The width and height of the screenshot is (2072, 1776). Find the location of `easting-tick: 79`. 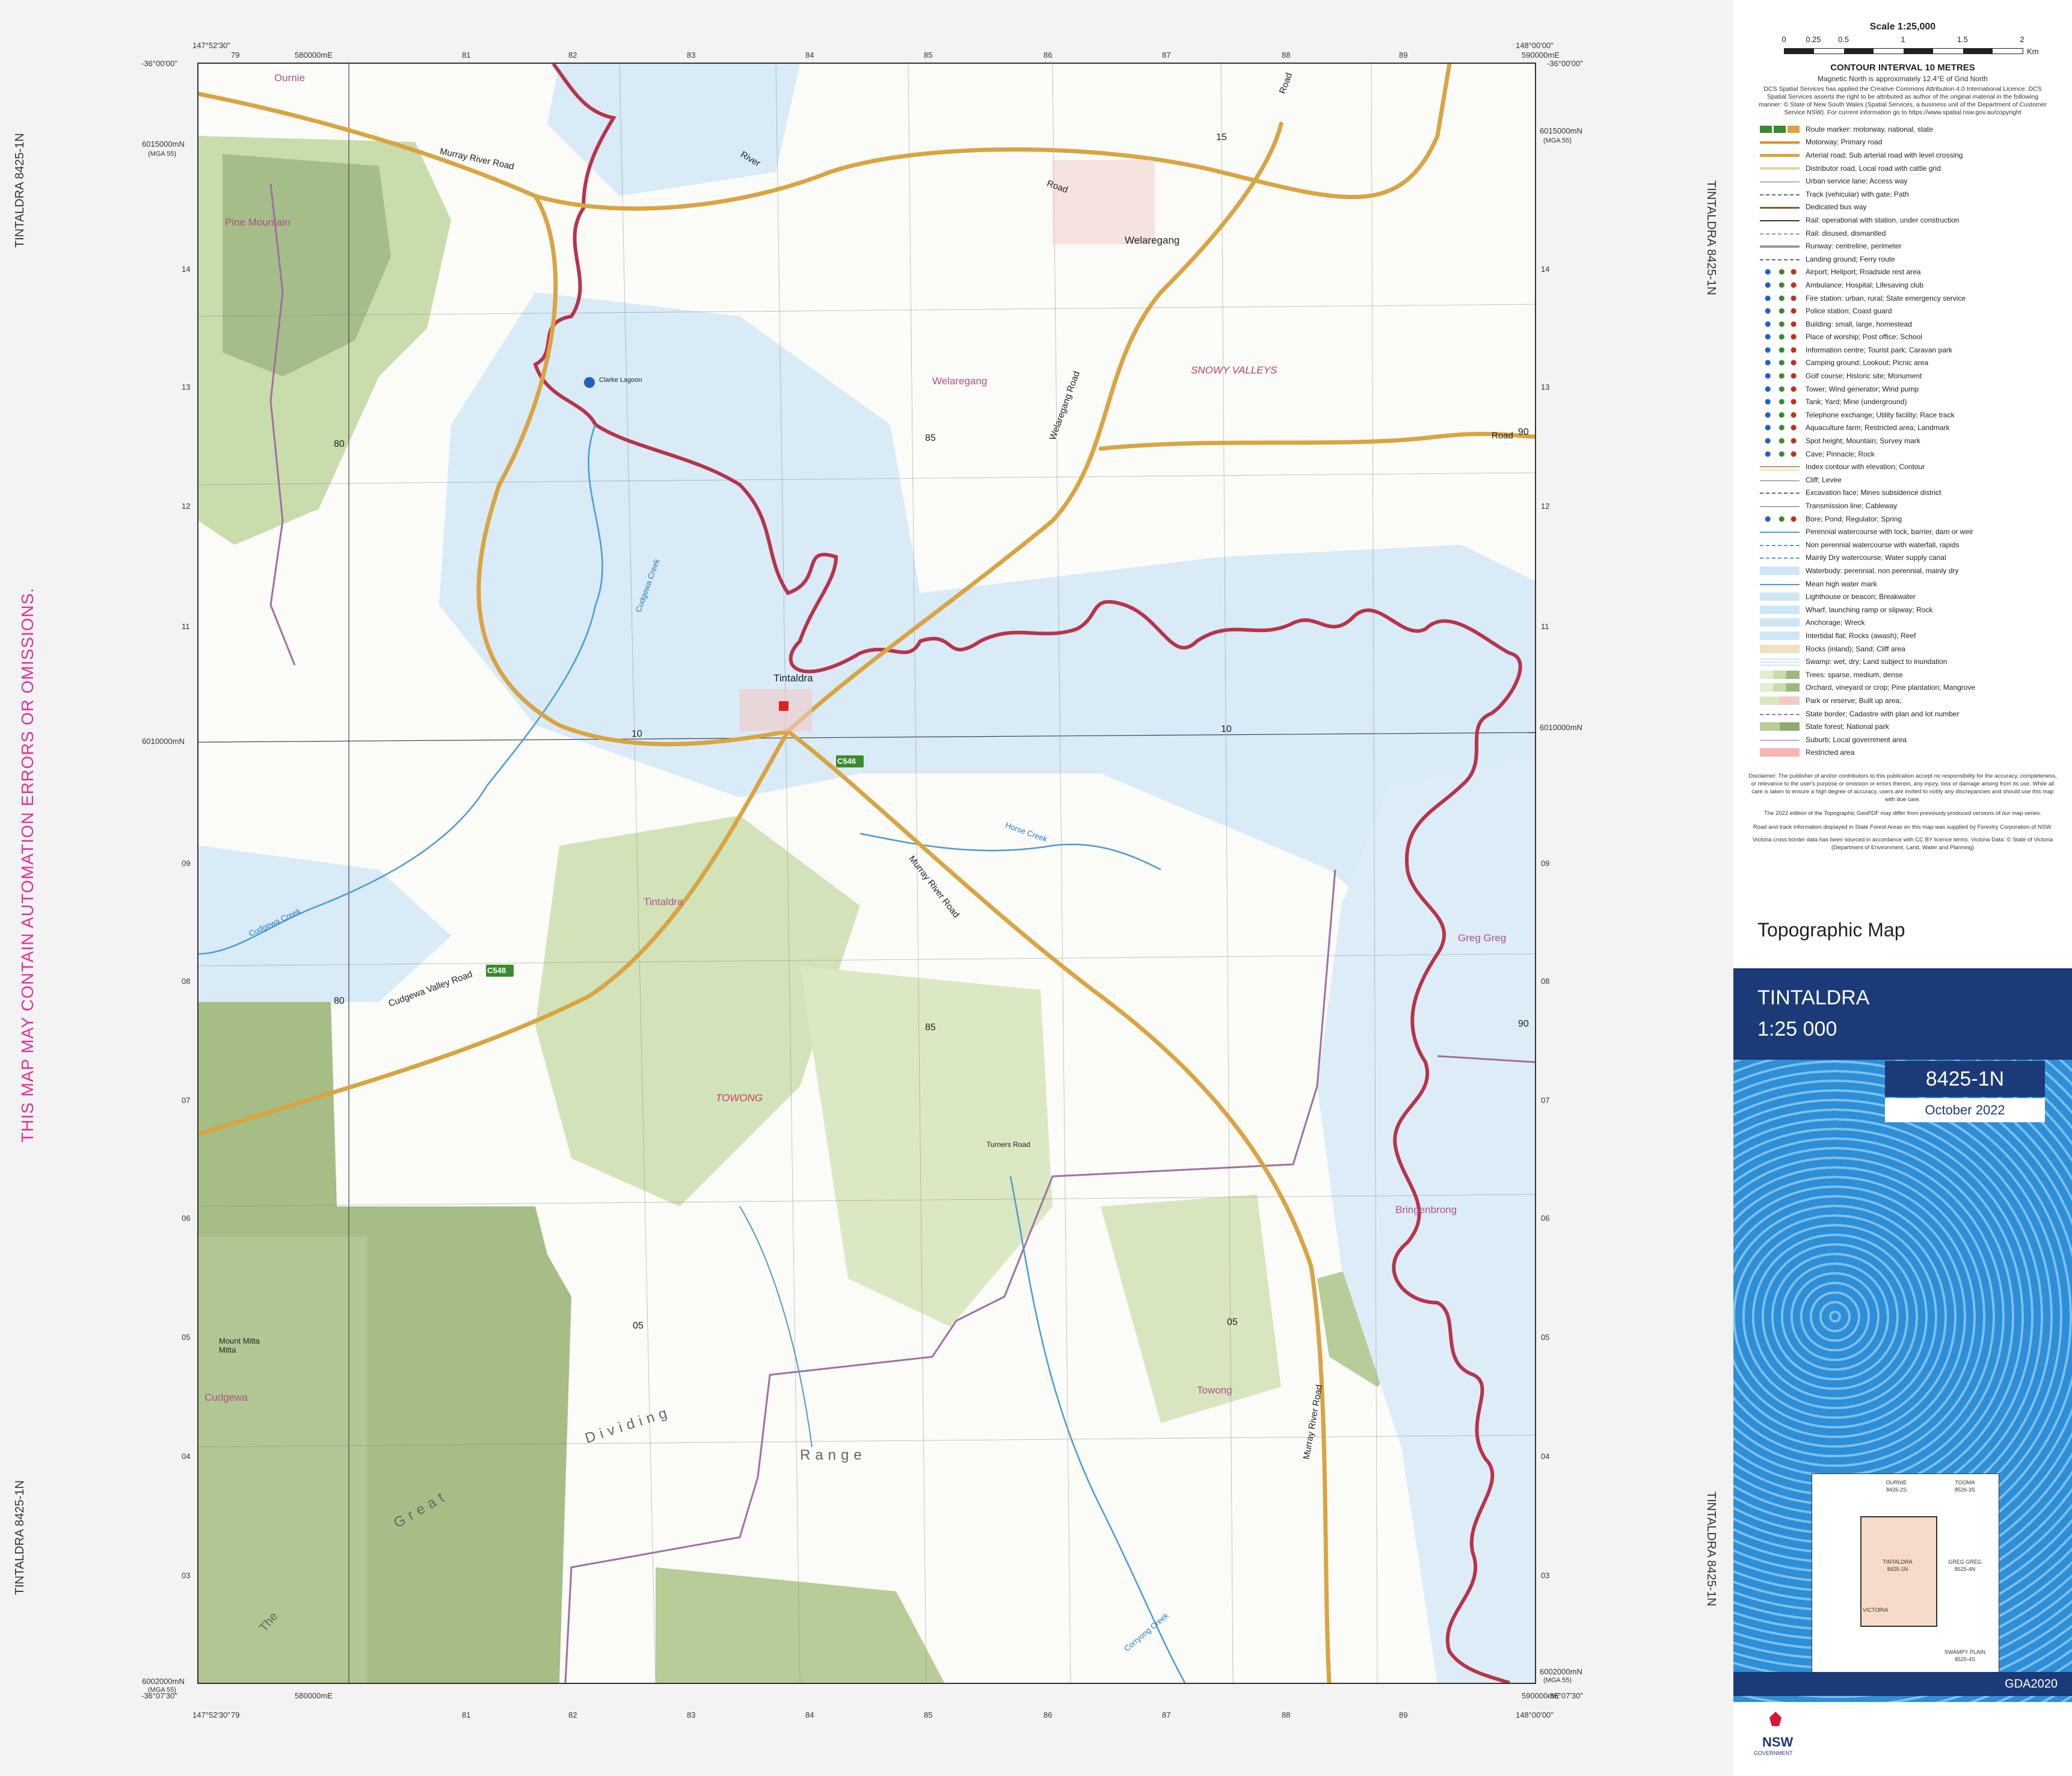

easting-tick: 79 is located at coordinates (235, 55).